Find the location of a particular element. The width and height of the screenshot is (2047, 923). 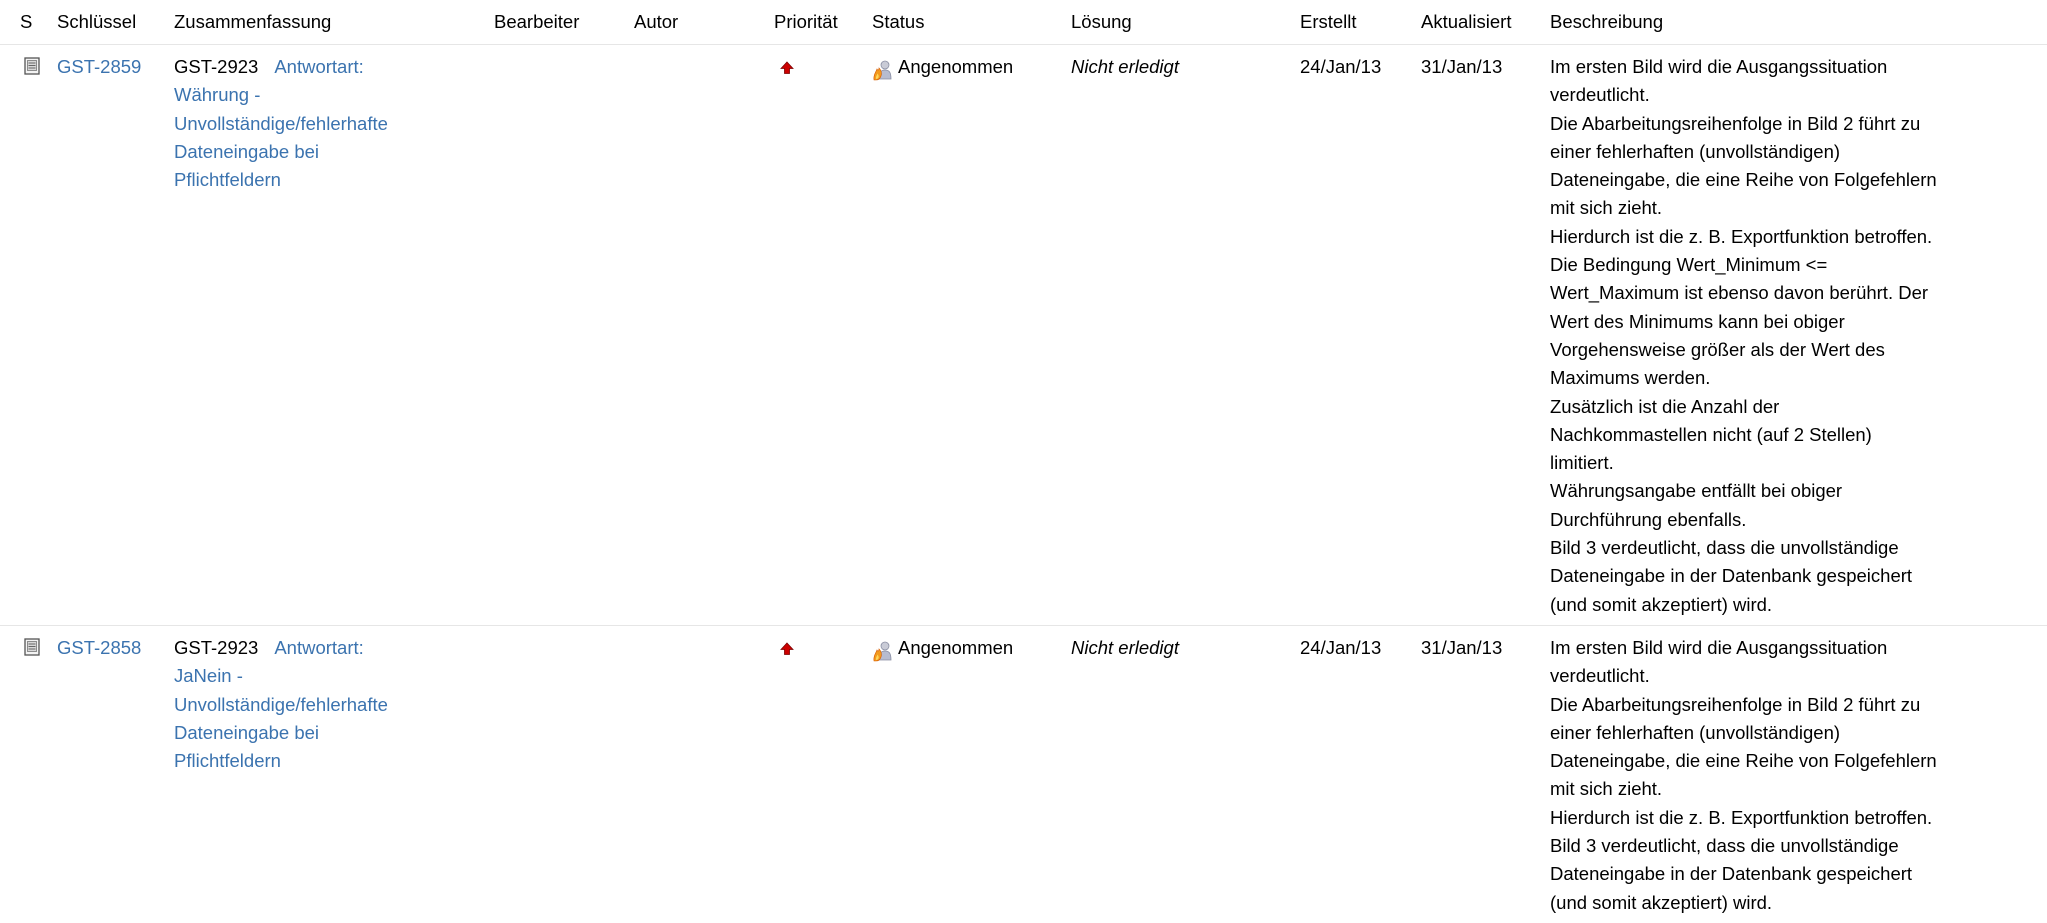

column-header-key: Schlüssel is located at coordinates (112, 22).